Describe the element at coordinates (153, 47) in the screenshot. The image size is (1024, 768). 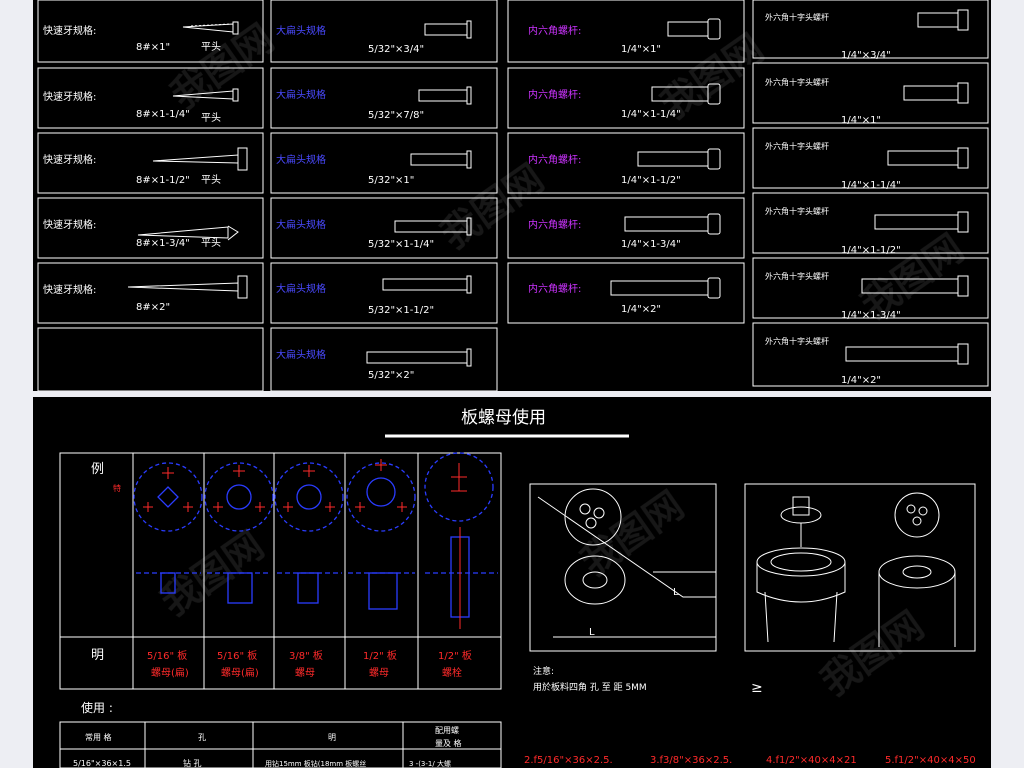
I see `col1-spec-1: 8#×1"` at that location.